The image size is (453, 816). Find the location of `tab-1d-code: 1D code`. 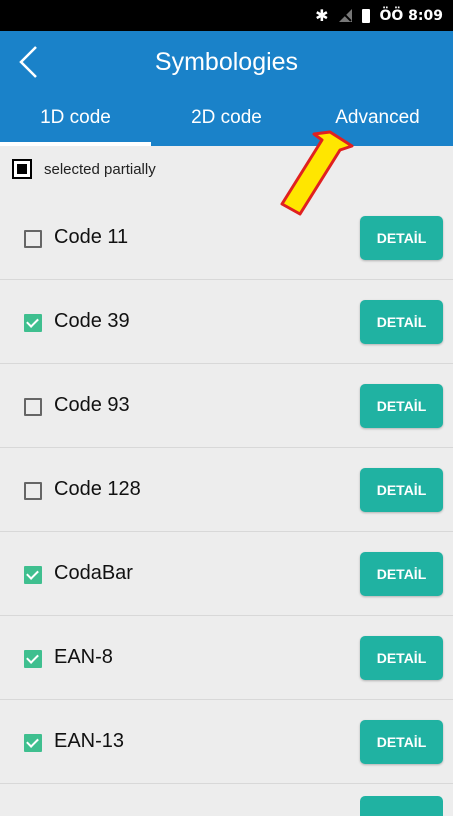

tab-1d-code: 1D code is located at coordinates (75, 118).